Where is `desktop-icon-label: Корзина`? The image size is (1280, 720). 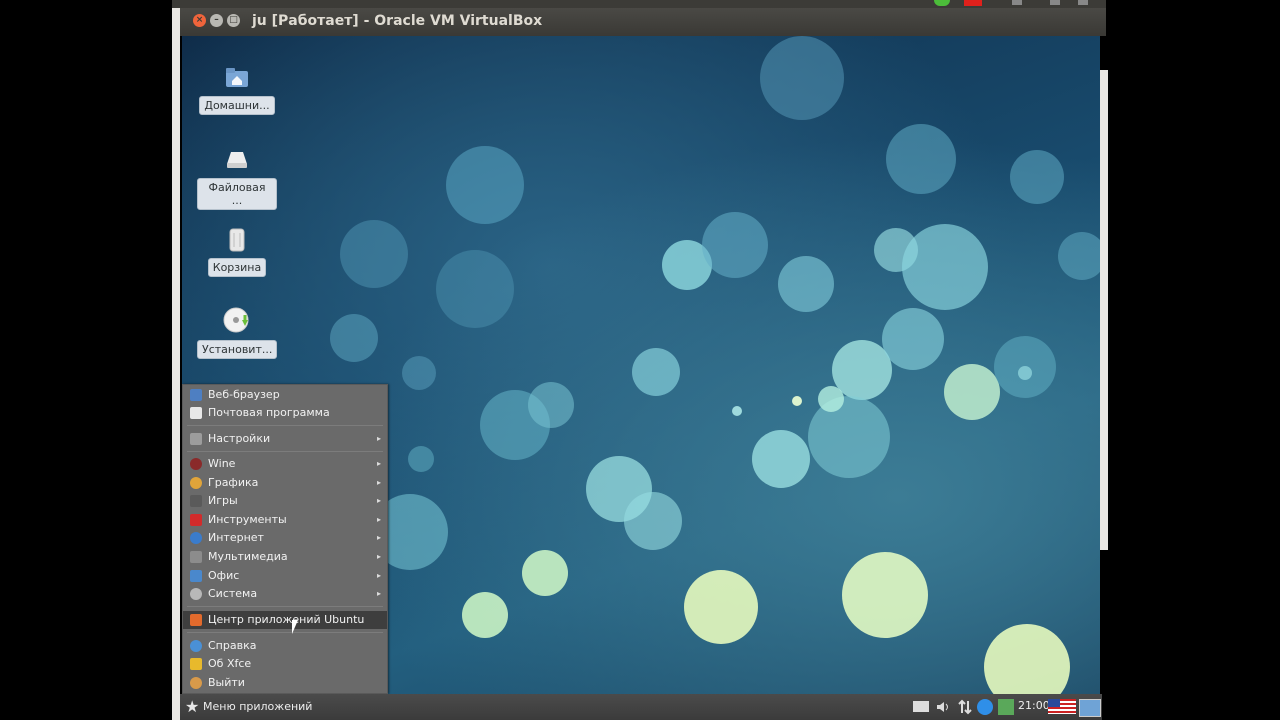 desktop-icon-label: Корзина is located at coordinates (237, 267).